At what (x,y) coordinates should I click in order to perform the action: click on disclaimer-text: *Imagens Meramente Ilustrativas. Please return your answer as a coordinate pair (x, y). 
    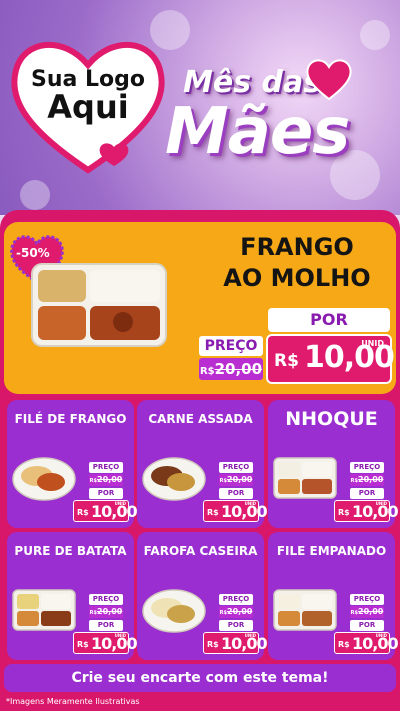
    Looking at the image, I should click on (73, 701).